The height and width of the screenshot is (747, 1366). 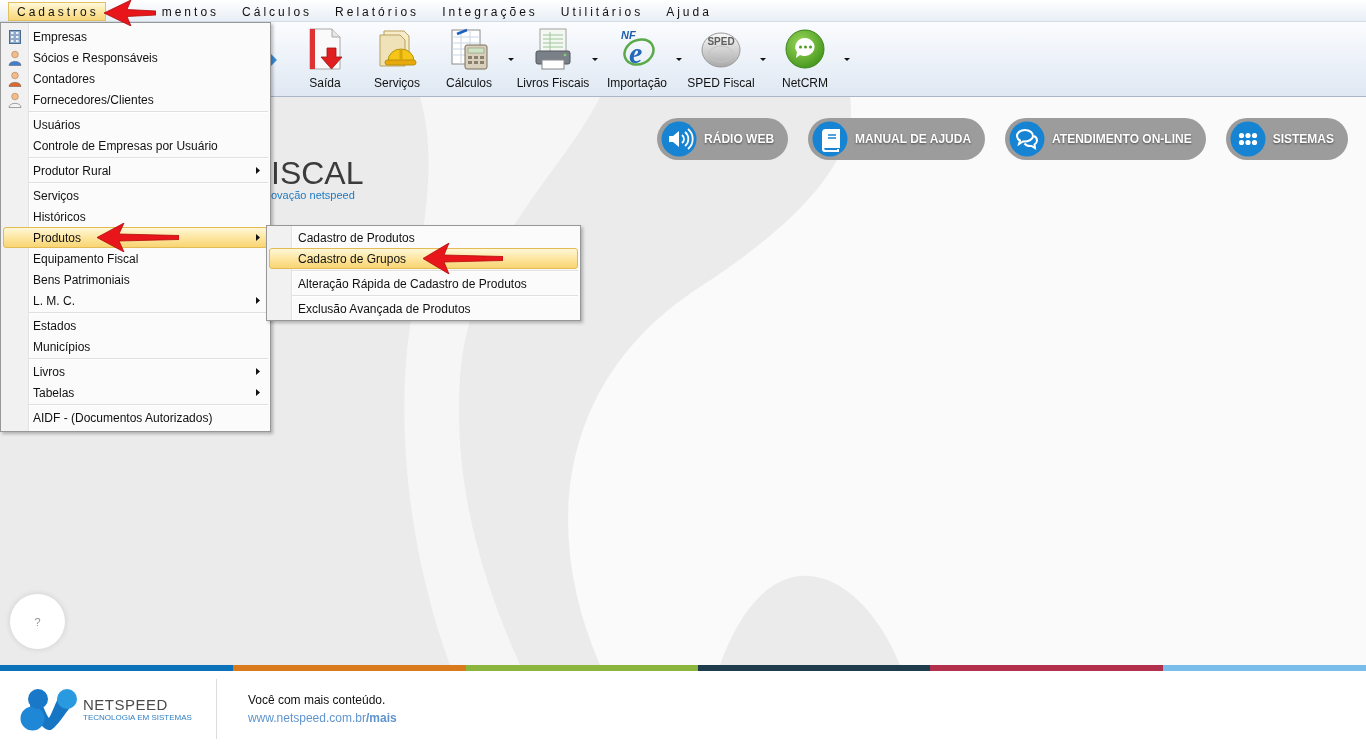 I want to click on menu-item: Estados, so click(x=135, y=325).